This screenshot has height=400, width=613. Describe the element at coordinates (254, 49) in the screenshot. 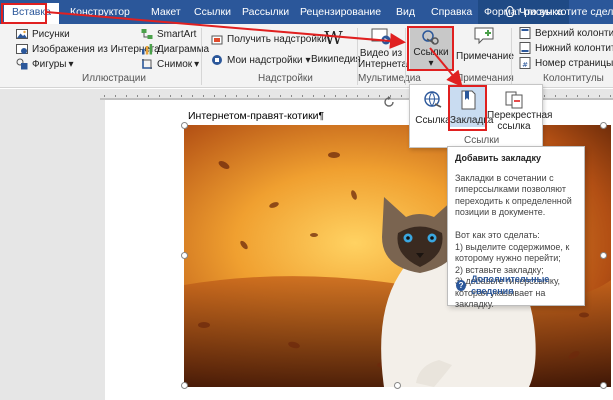

I see `annotation-arrows` at that location.